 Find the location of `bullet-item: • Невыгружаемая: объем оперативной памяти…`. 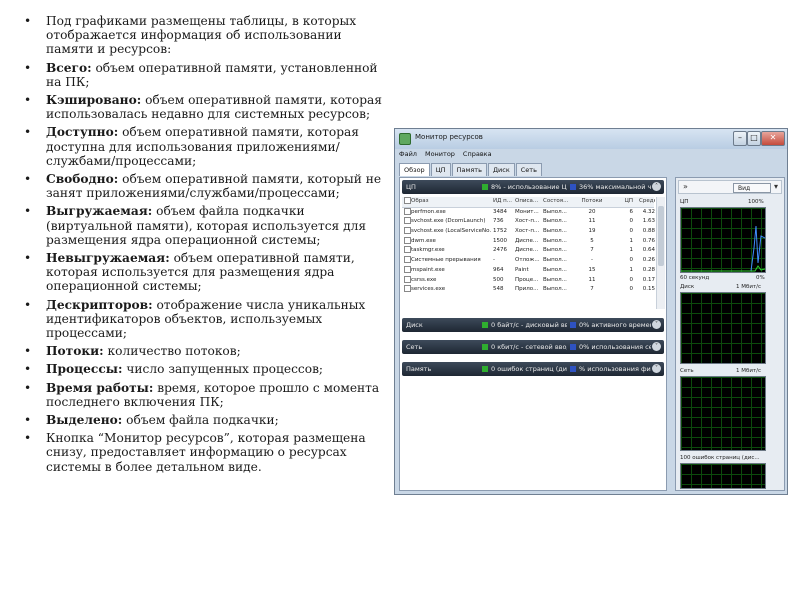

bullet-item: • Невыгружаемая: объем оперативной памяти… is located at coordinates (204, 272).